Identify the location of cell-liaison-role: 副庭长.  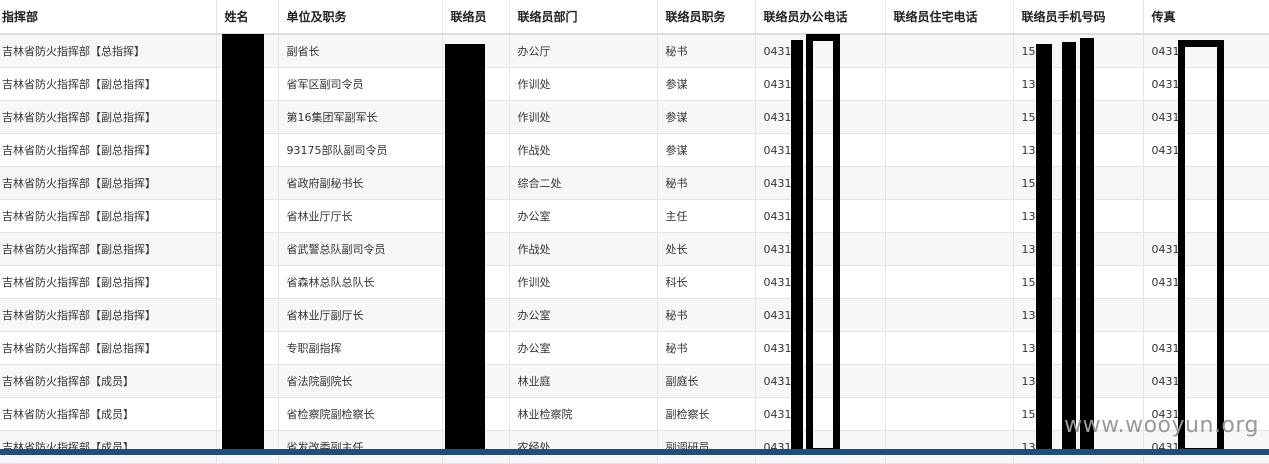
(706, 381).